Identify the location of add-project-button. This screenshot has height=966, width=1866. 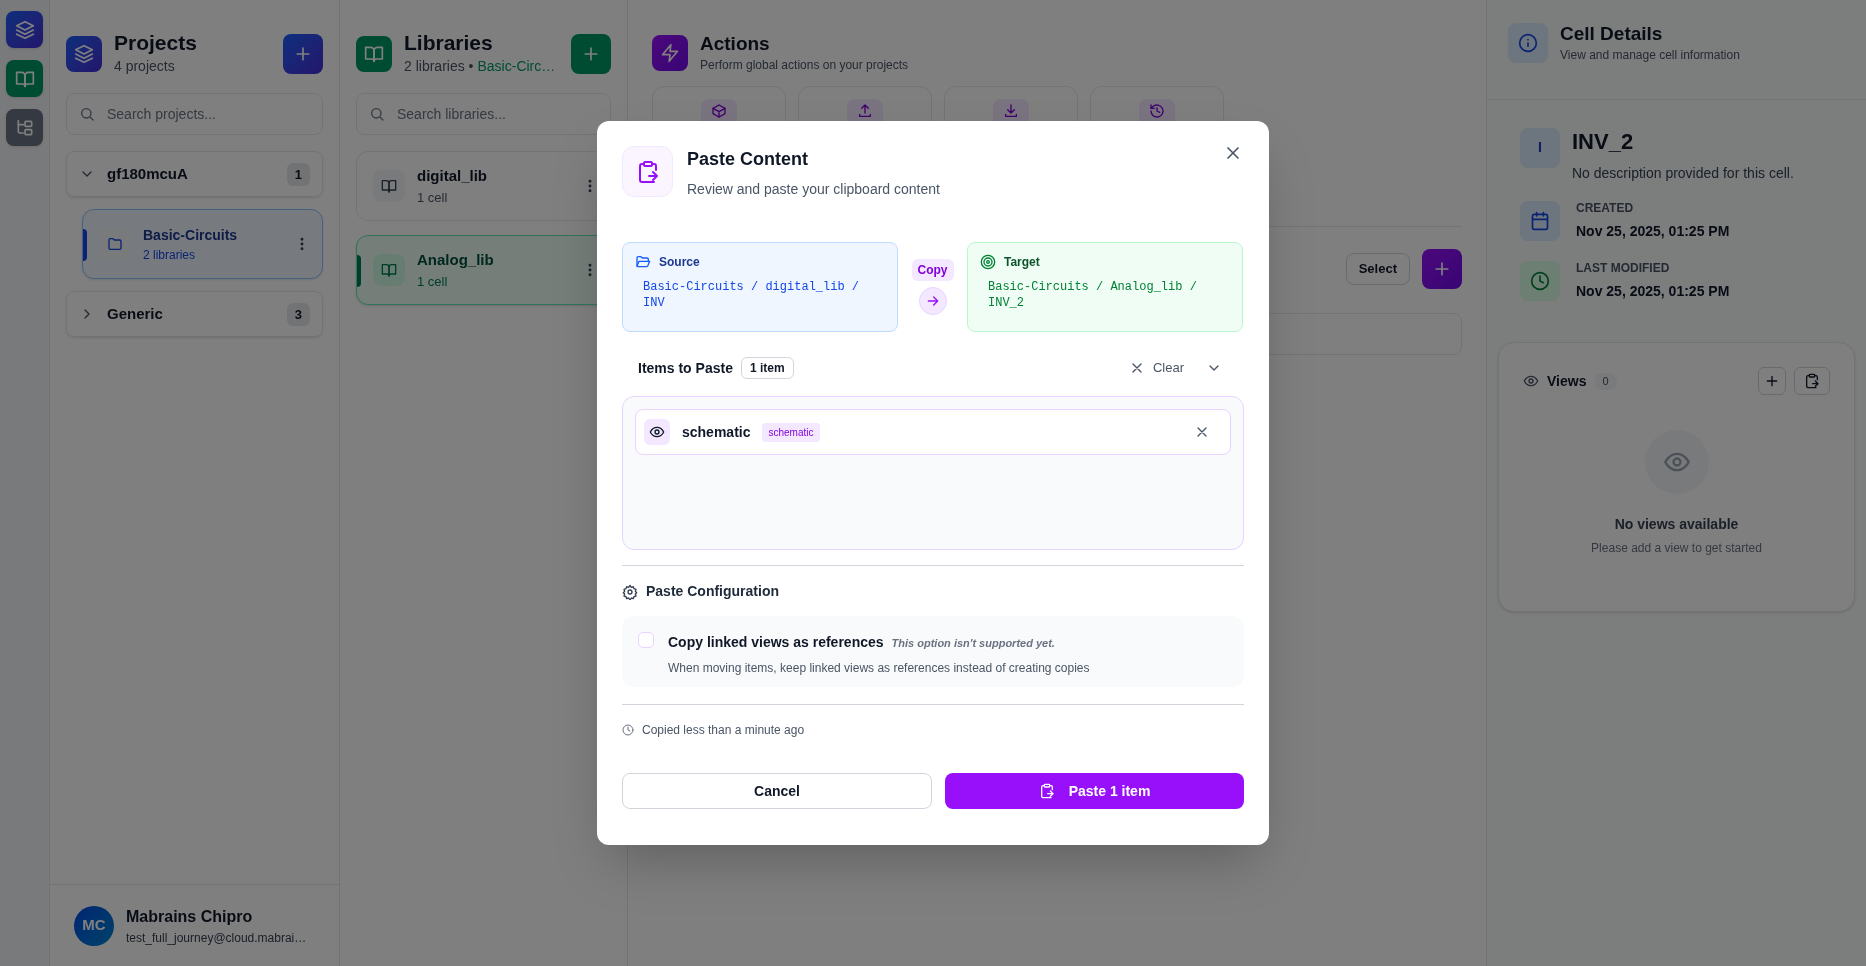
(303, 53).